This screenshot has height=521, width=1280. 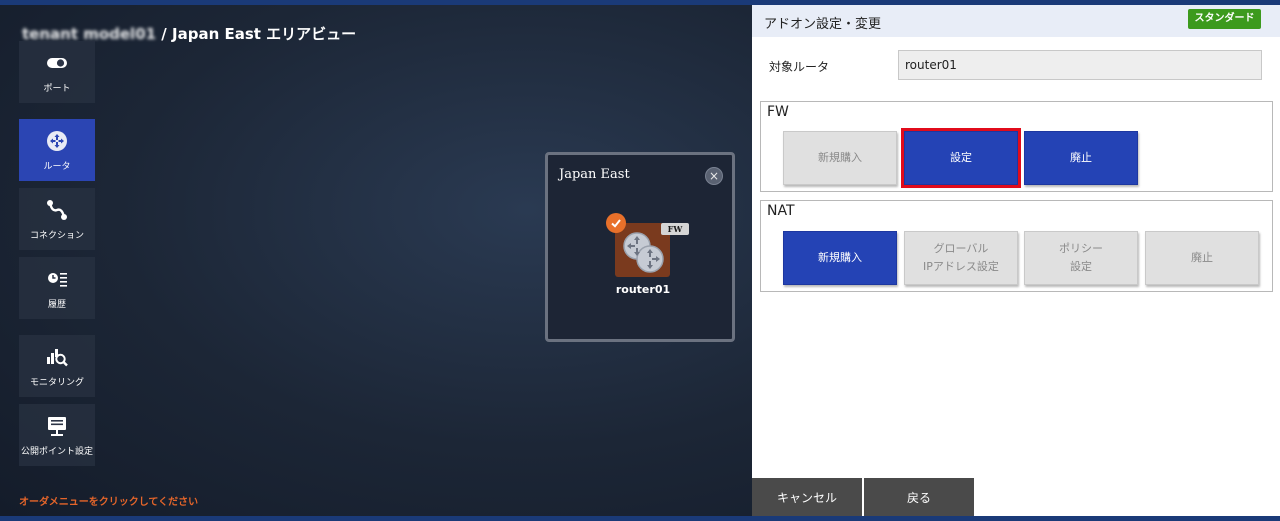 I want to click on nav-item-public-point: 公開ポイント設定, so click(x=57, y=435).